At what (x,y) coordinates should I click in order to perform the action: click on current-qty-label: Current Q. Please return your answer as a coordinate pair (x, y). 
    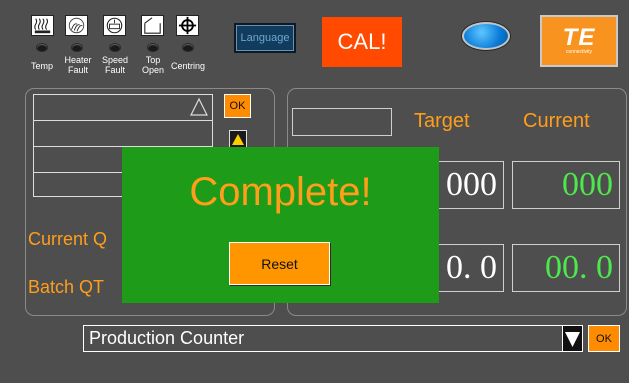
    Looking at the image, I should click on (68, 239).